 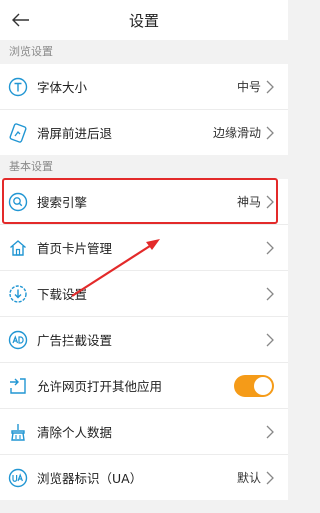 What do you see at coordinates (18, 294) in the screenshot?
I see `download-gear-icon` at bounding box center [18, 294].